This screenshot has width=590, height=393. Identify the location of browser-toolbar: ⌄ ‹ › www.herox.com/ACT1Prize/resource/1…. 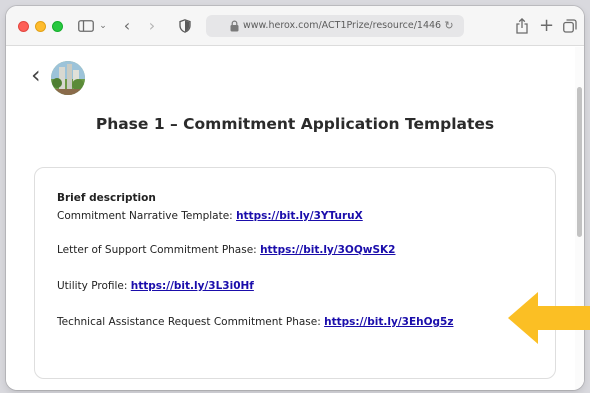
(295, 26).